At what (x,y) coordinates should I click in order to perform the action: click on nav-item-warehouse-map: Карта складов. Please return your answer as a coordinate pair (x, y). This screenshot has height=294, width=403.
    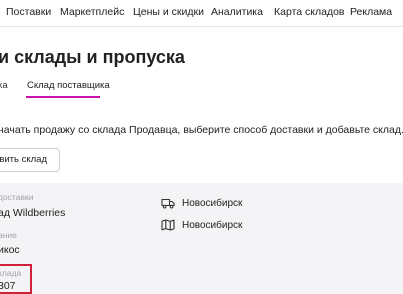
    Looking at the image, I should click on (309, 12).